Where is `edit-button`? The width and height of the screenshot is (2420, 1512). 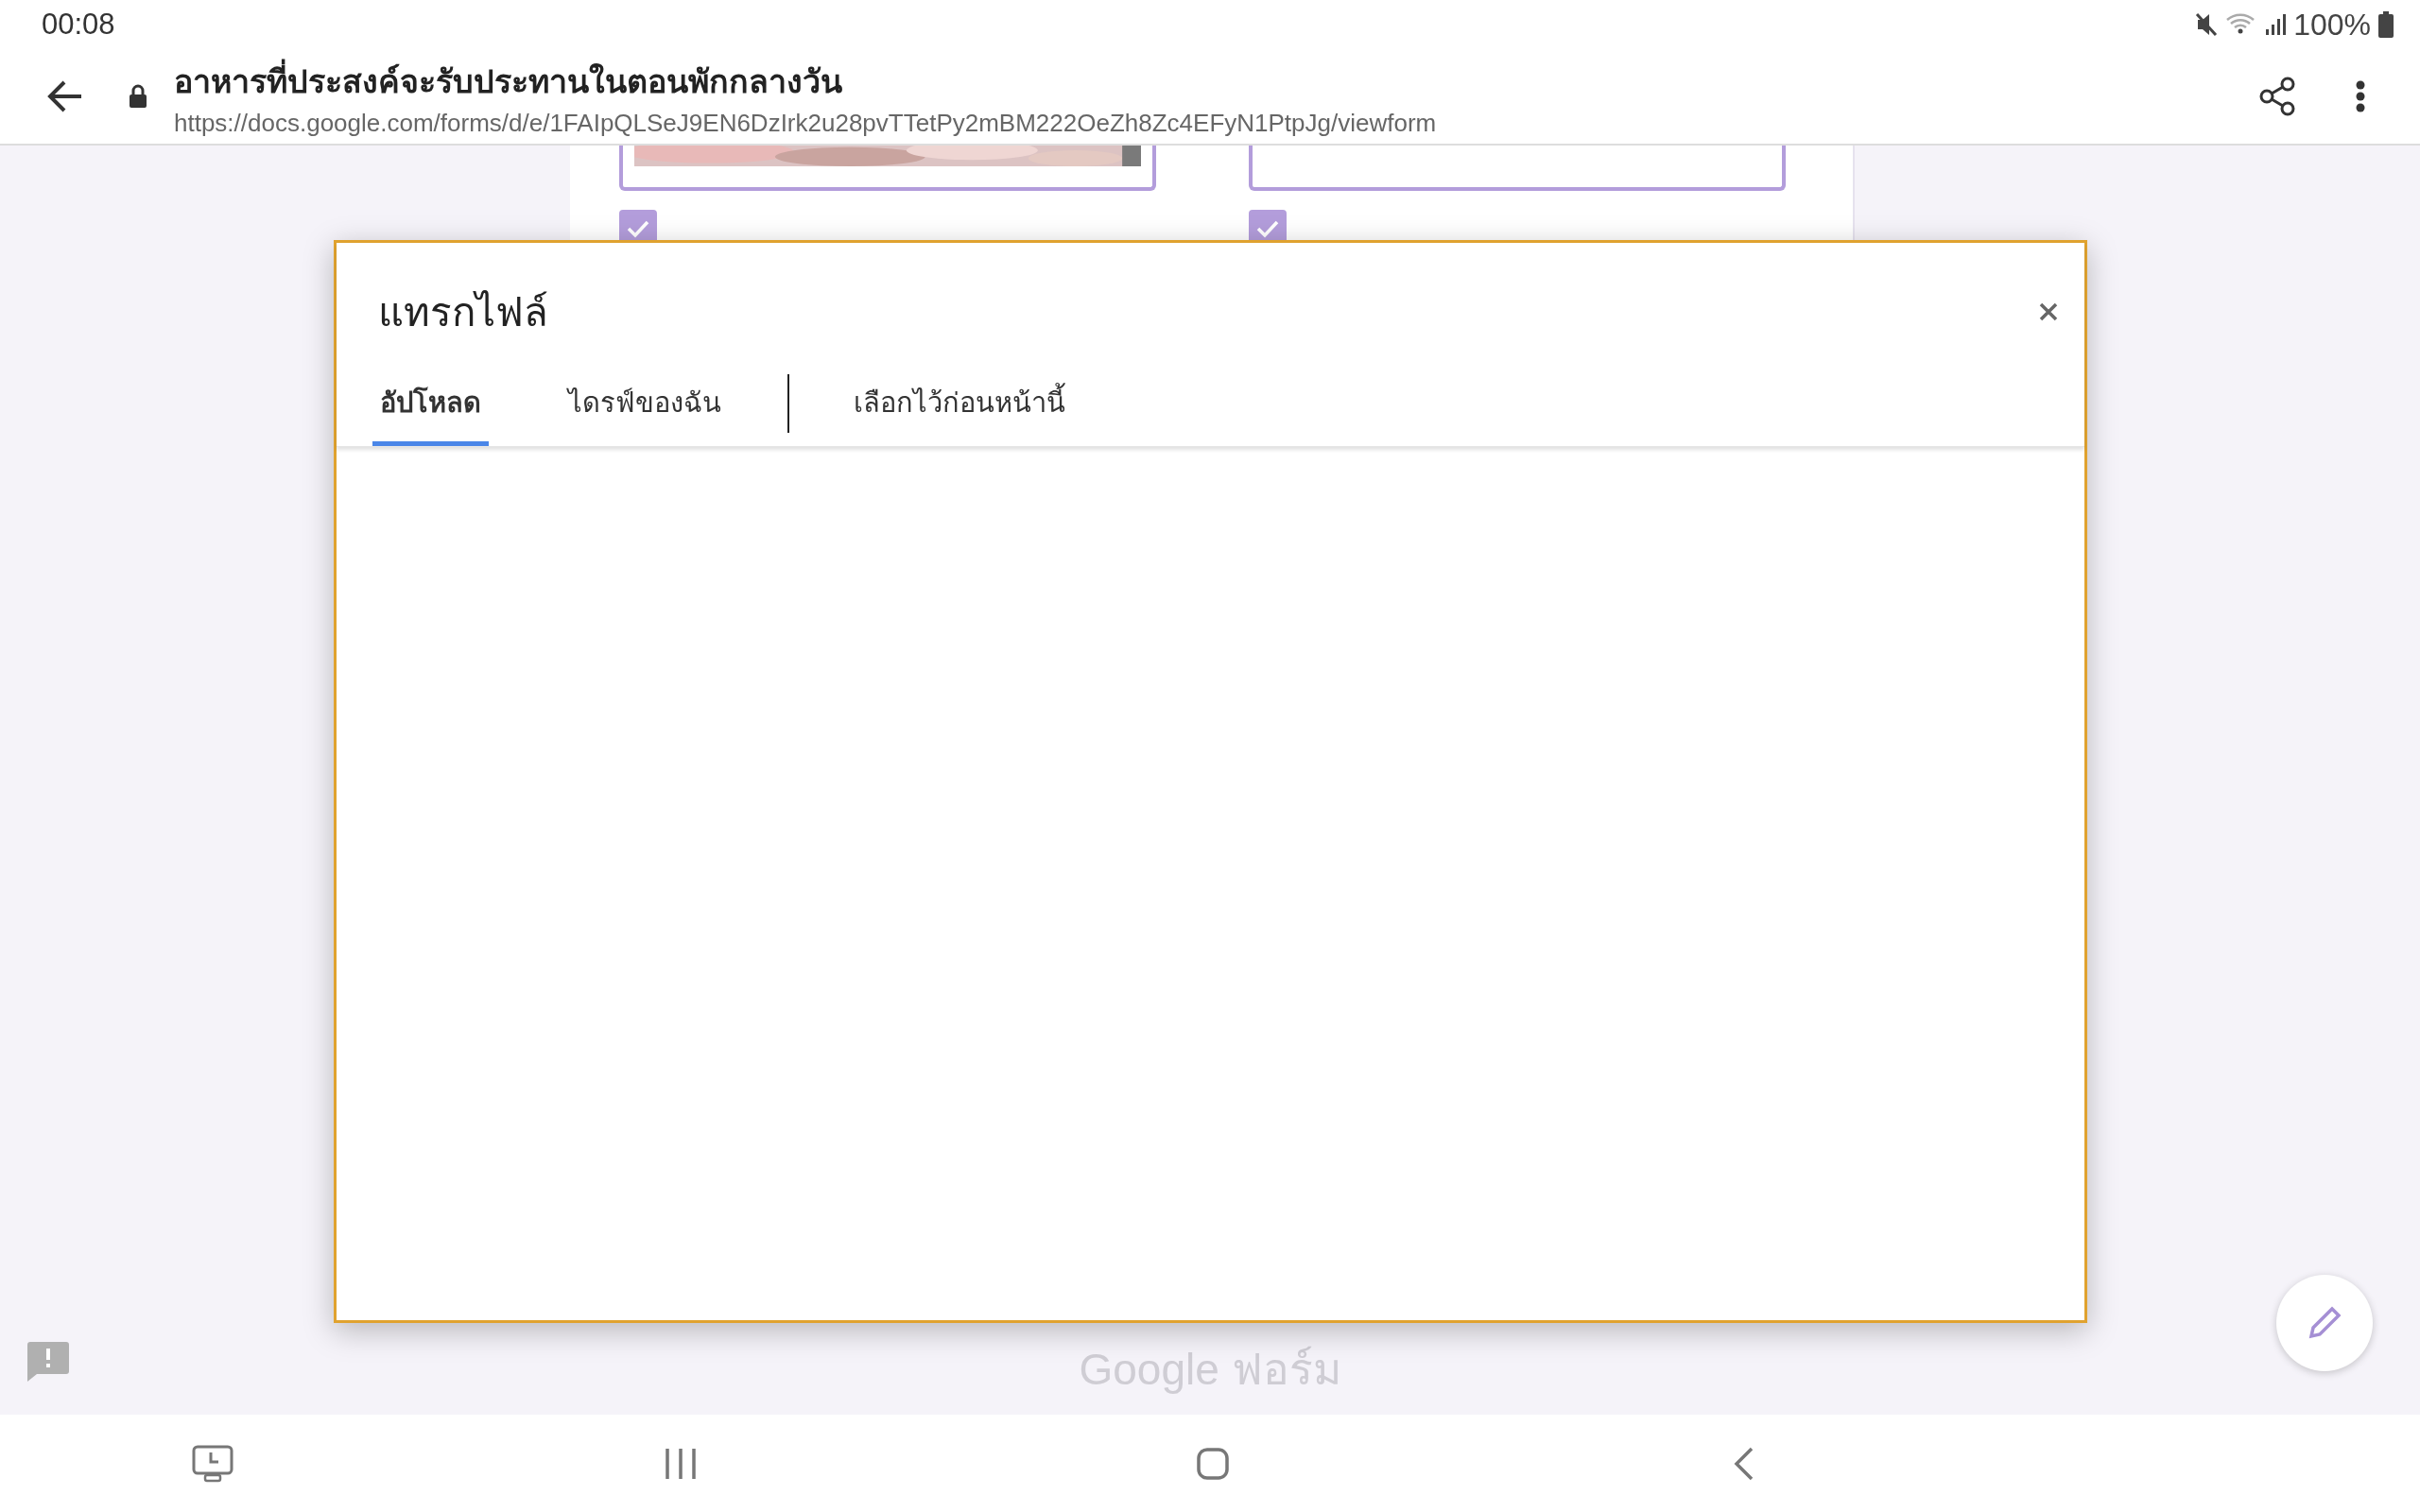
edit-button is located at coordinates (2324, 1323).